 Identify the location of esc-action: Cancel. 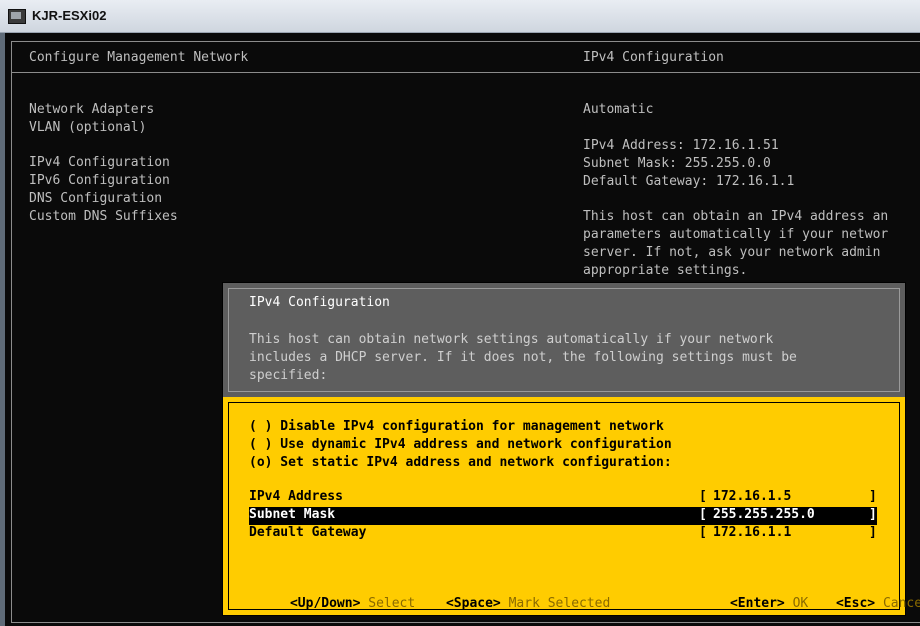
(901, 603).